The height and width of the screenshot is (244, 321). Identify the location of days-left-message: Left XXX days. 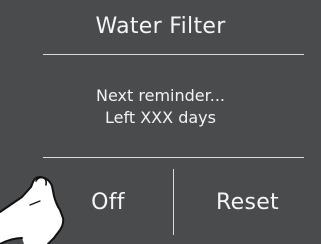
(160, 117).